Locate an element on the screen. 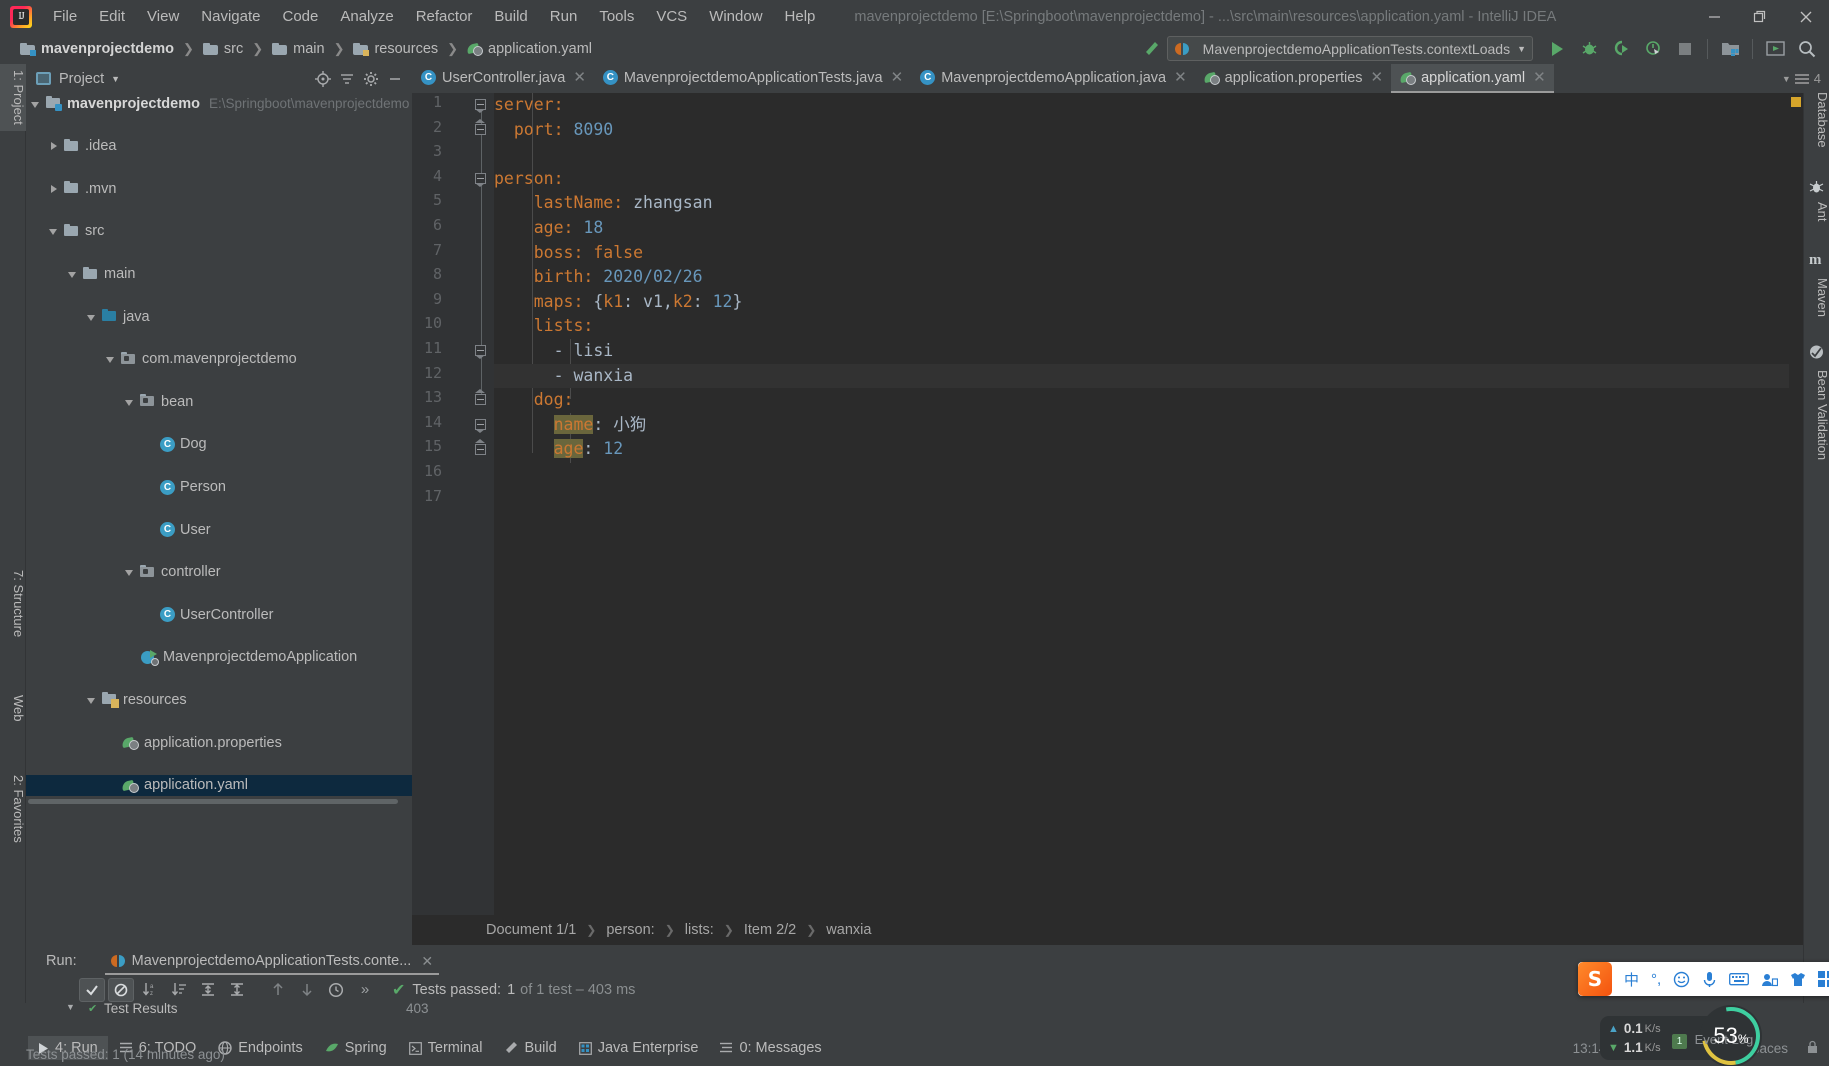 Image resolution: width=1829 pixels, height=1066 pixels. search-everywhere-icon is located at coordinates (1807, 49).